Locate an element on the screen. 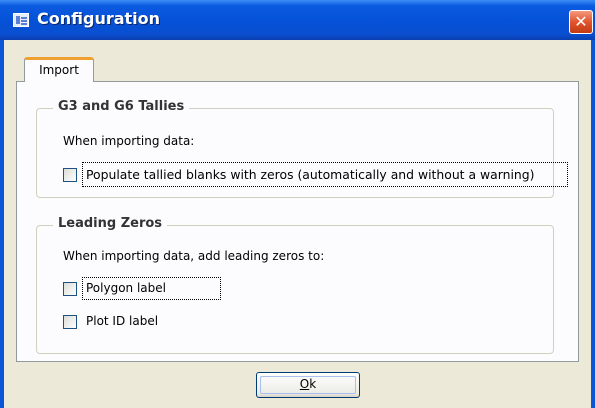  ok-button-focus-border is located at coordinates (308, 385).